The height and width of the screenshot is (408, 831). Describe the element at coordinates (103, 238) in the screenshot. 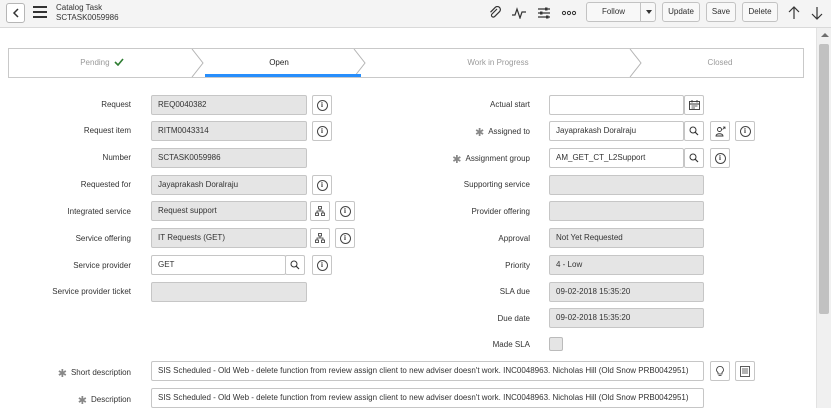

I see `service-offering-label: Service offering` at that location.